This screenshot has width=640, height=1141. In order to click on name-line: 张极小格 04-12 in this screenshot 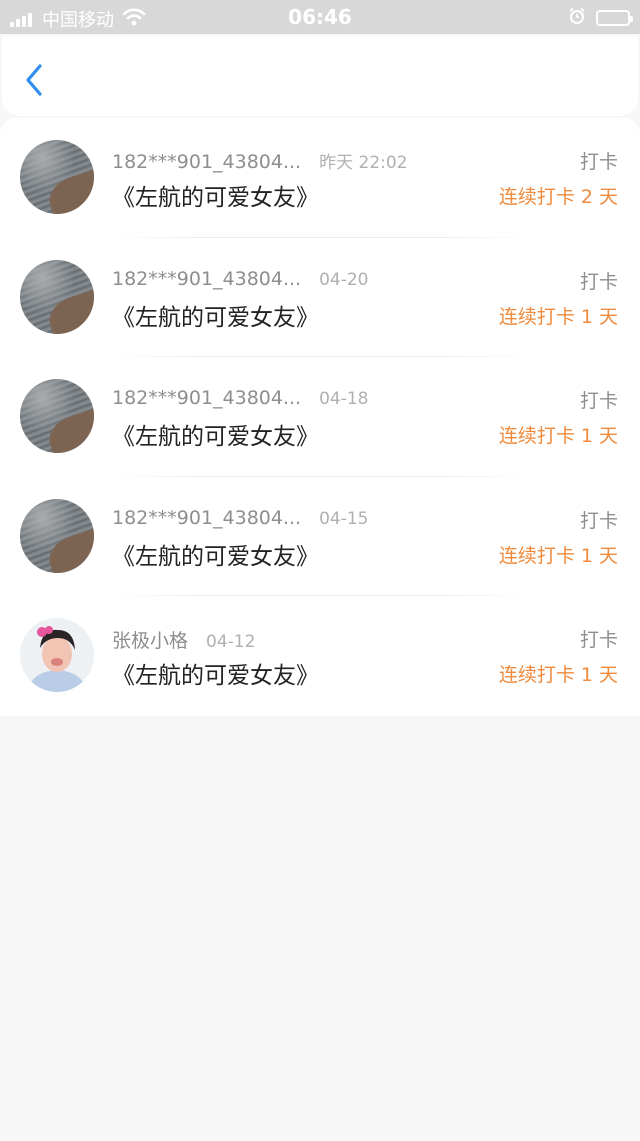, I will do `click(183, 639)`.